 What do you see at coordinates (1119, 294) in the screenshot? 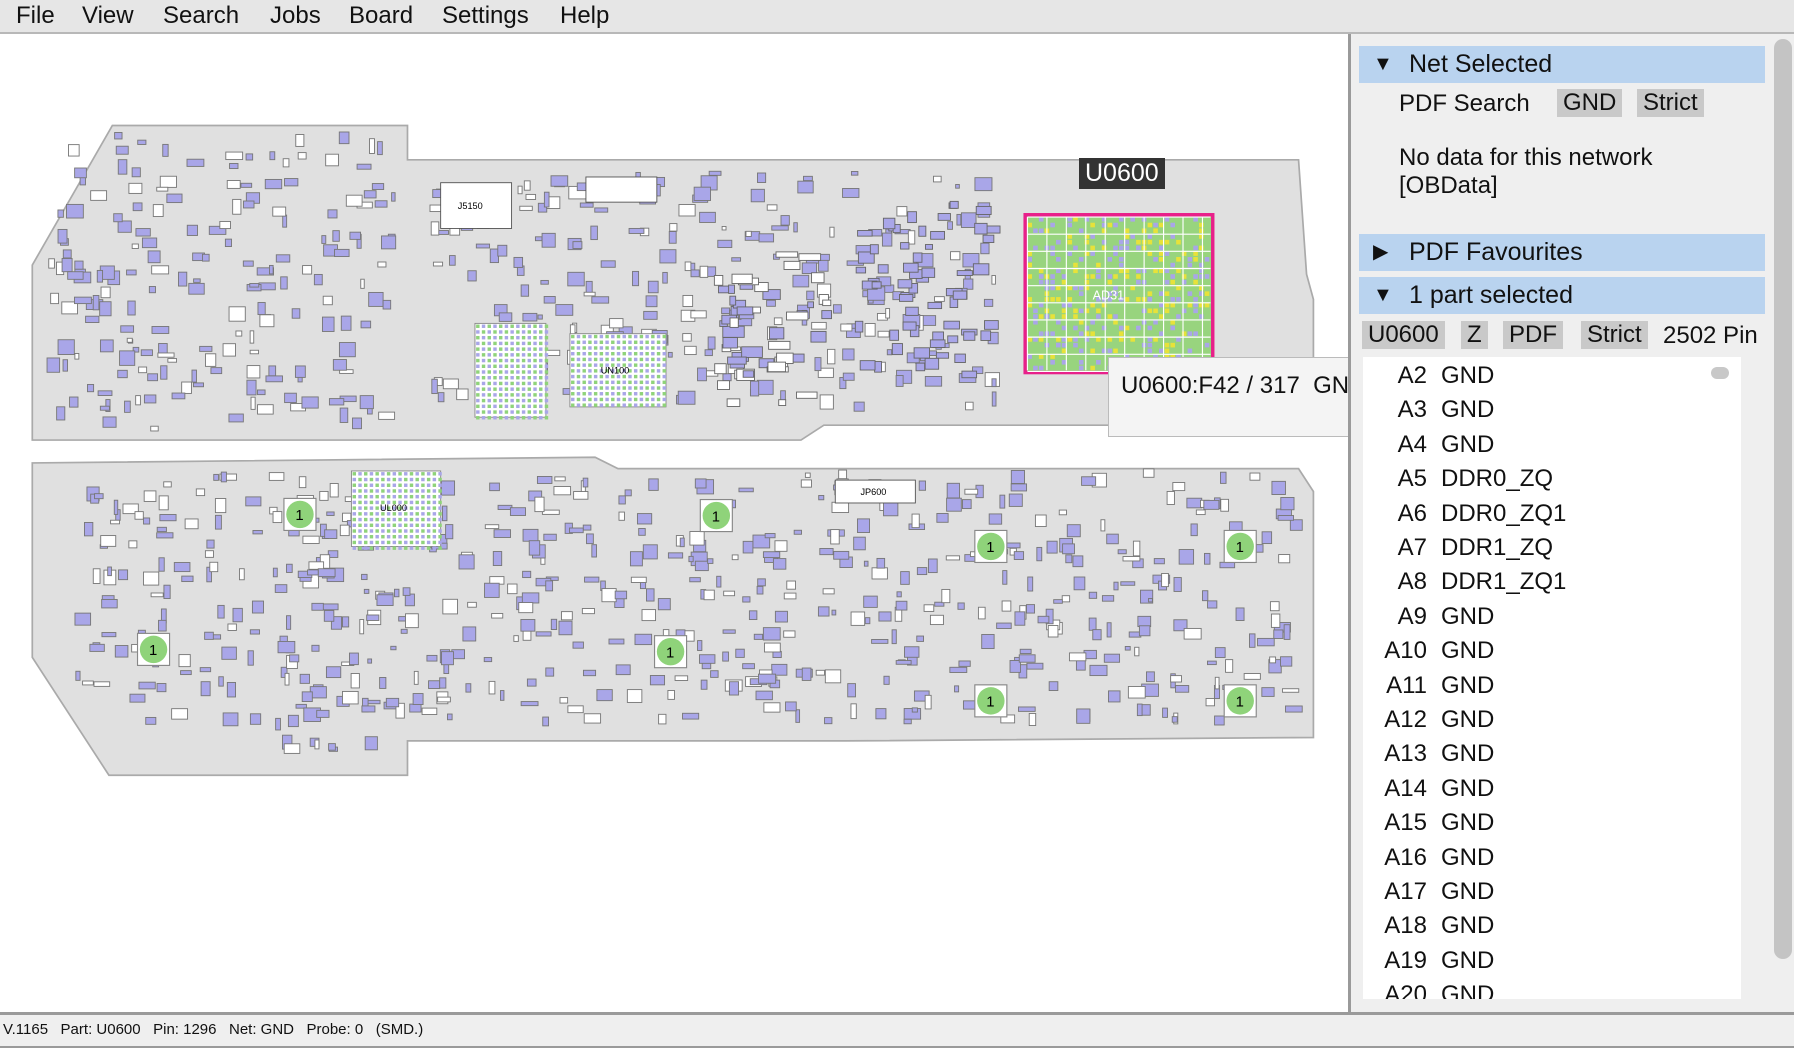
I see `part-u0600: AD31` at bounding box center [1119, 294].